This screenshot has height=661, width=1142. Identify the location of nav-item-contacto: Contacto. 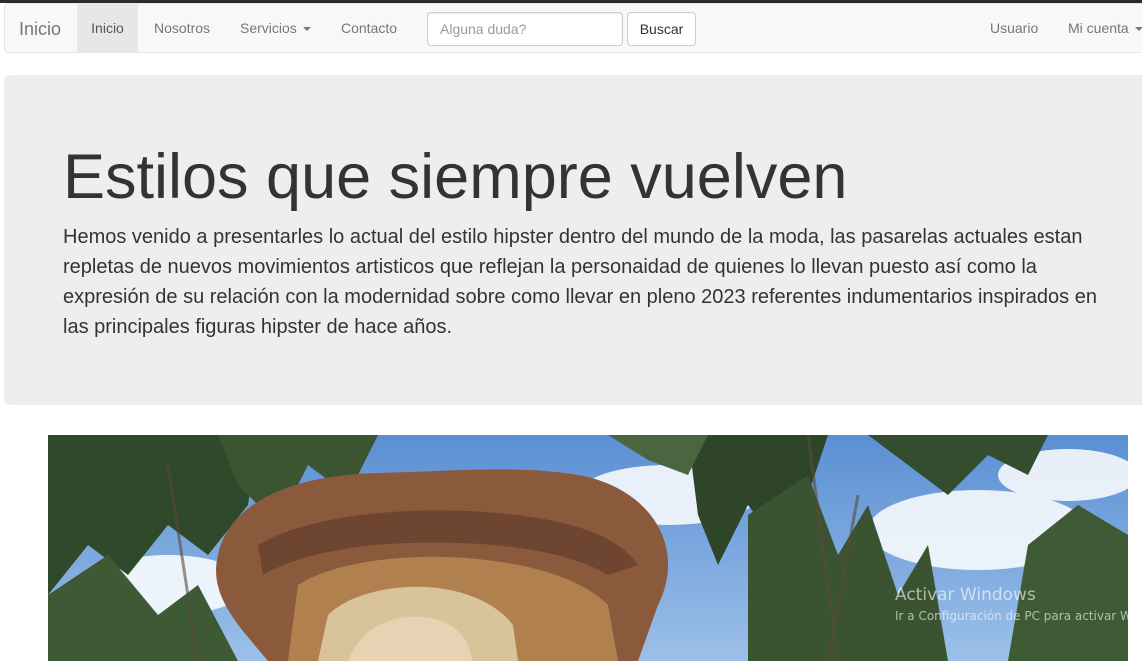
(369, 28).